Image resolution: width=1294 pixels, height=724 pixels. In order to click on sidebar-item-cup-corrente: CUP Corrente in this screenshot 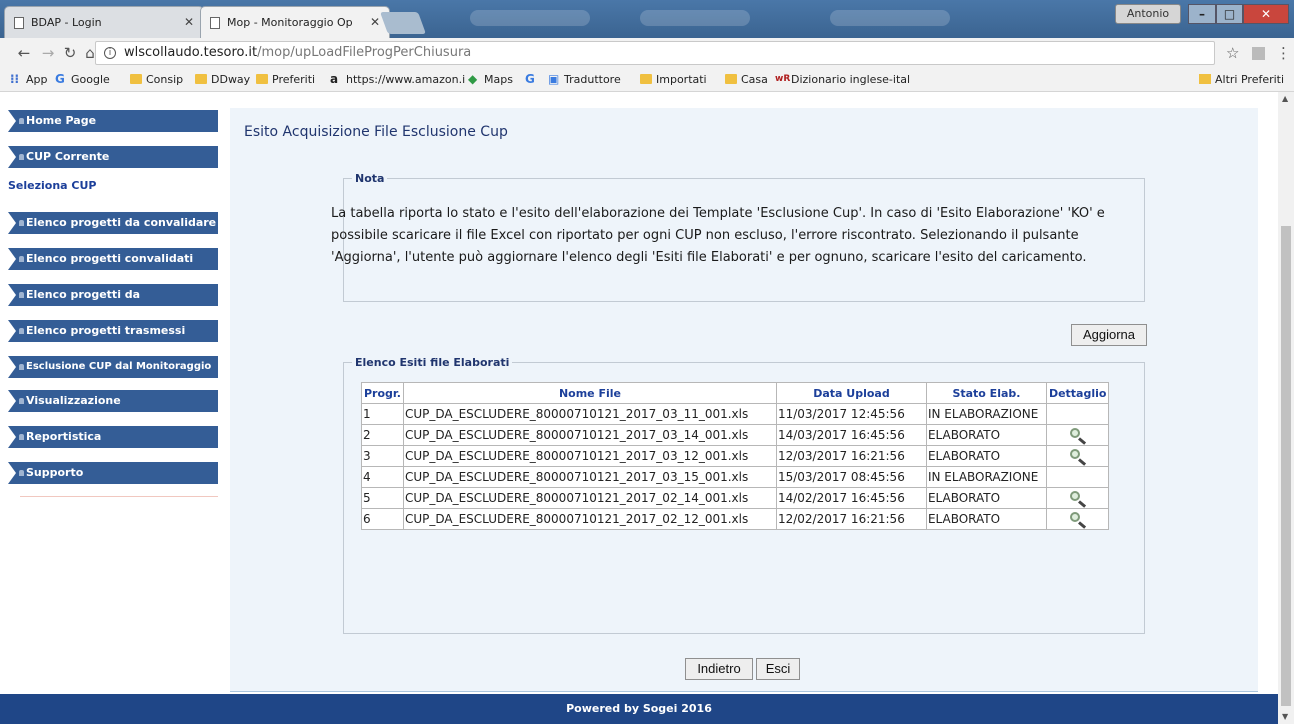, I will do `click(113, 157)`.